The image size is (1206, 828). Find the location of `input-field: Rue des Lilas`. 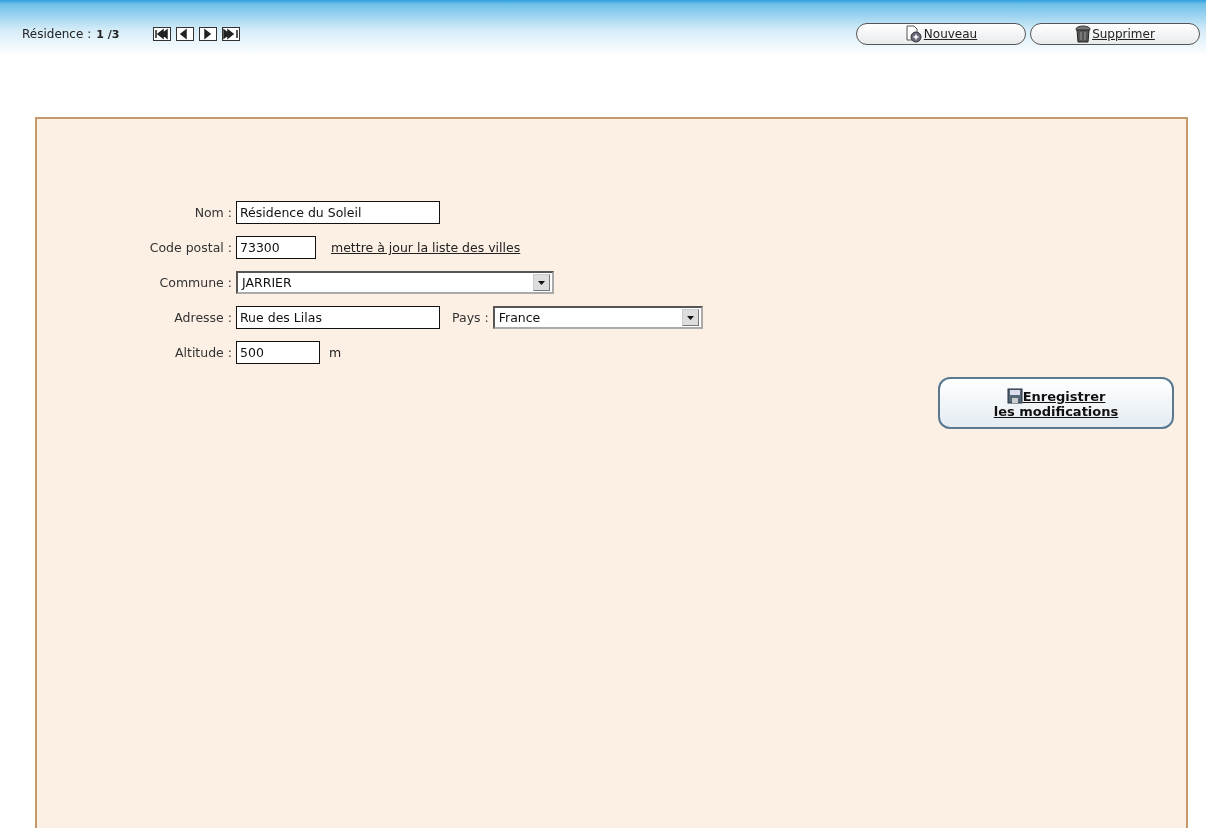

input-field: Rue des Lilas is located at coordinates (338, 317).